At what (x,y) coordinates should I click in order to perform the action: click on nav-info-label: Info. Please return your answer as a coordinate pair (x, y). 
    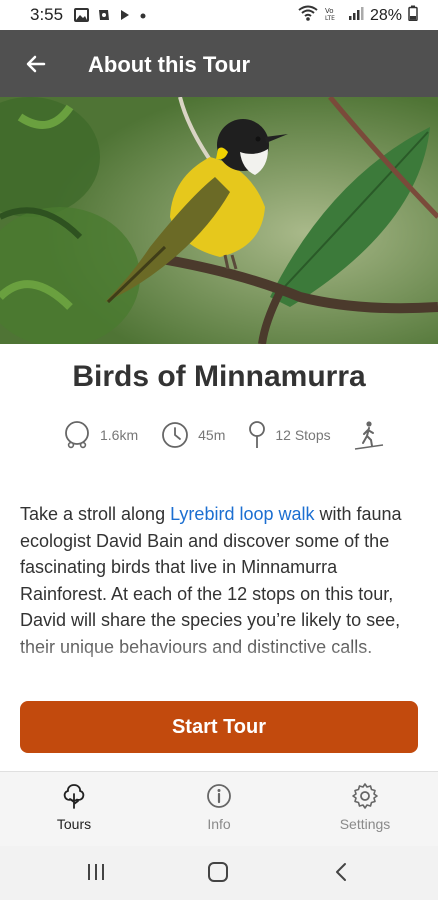
    Looking at the image, I should click on (219, 824).